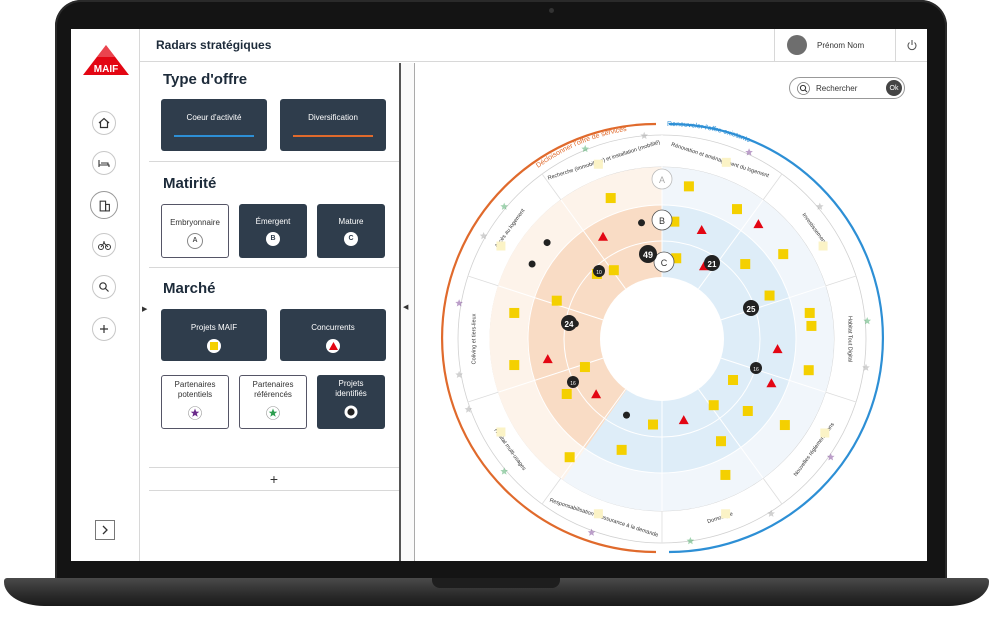 The width and height of the screenshot is (993, 623). I want to click on home-icon, so click(104, 123).